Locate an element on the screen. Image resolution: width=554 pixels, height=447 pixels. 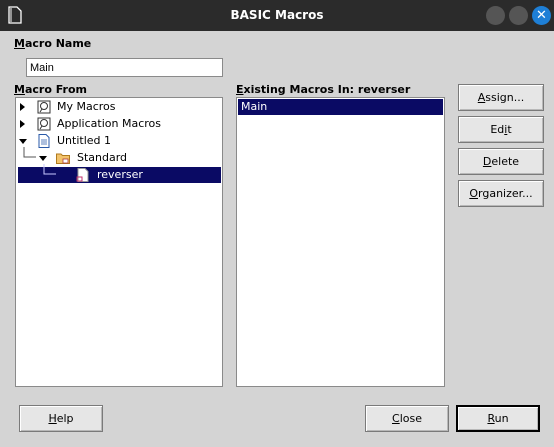
title-bar: BASIC Macros ✕ is located at coordinates (277, 15).